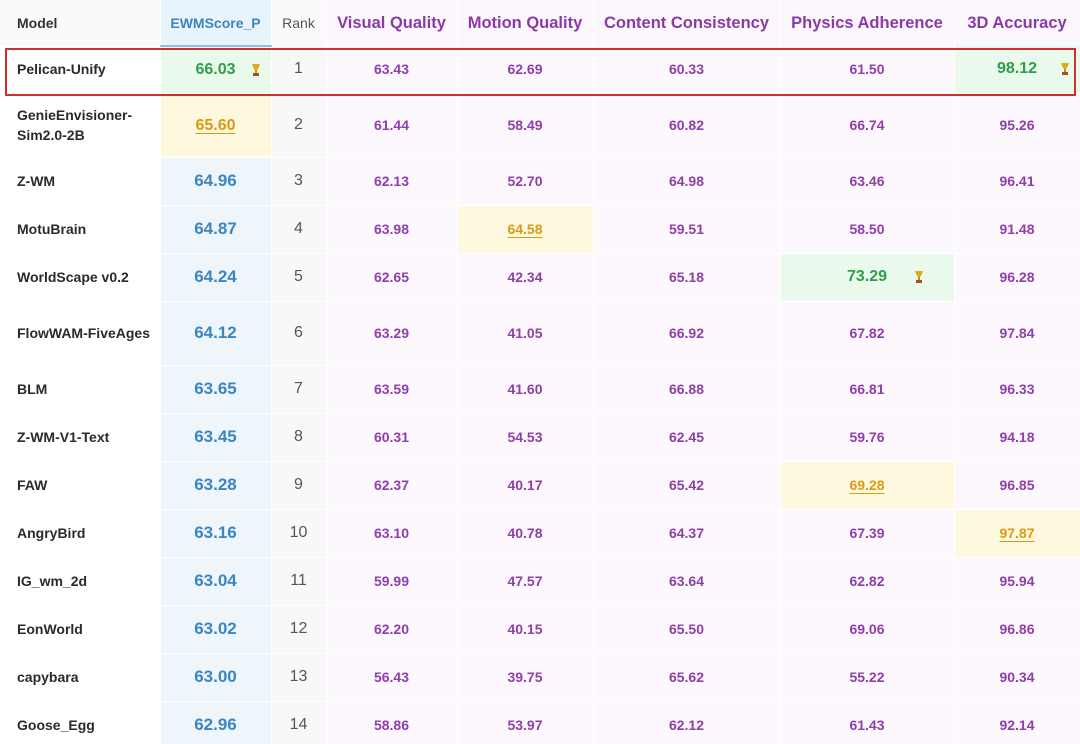  I want to click on physics-adherence-cell: 63.46, so click(867, 181).